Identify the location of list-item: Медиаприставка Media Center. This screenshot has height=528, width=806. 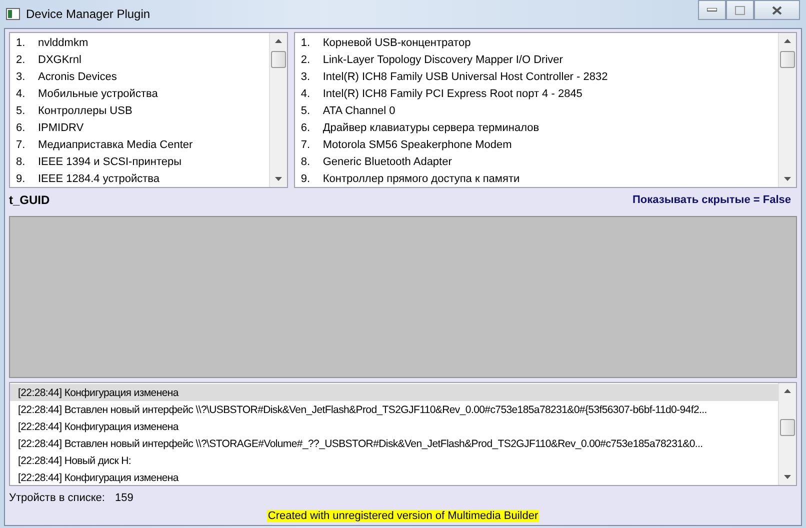
(115, 144).